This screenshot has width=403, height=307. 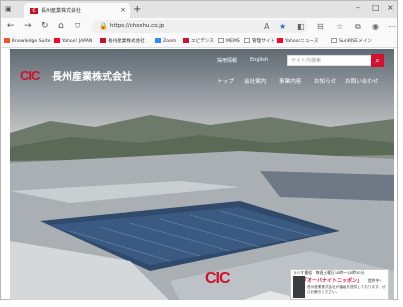 What do you see at coordinates (259, 41) in the screenshot?
I see `fav-item: 管理サイト` at bounding box center [259, 41].